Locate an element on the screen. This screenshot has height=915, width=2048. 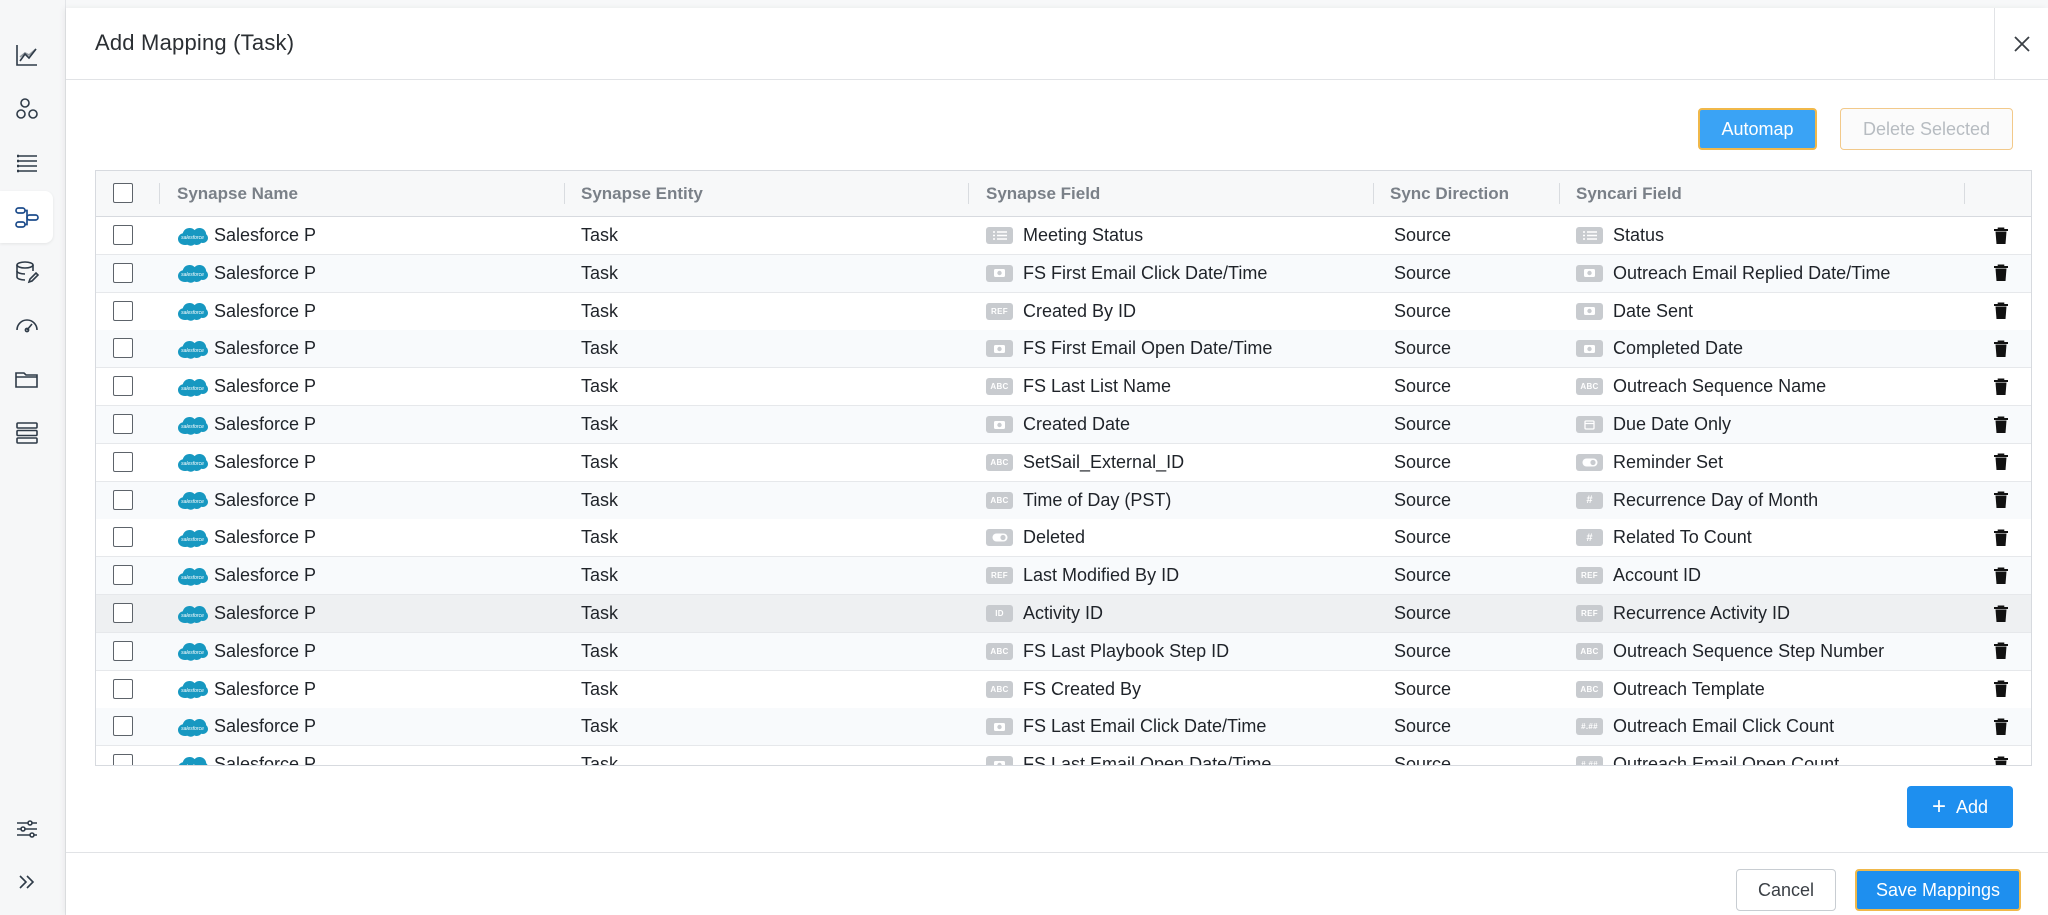
synapse-field-cell: ABC Time of Day (PST) is located at coordinates (1078, 500).